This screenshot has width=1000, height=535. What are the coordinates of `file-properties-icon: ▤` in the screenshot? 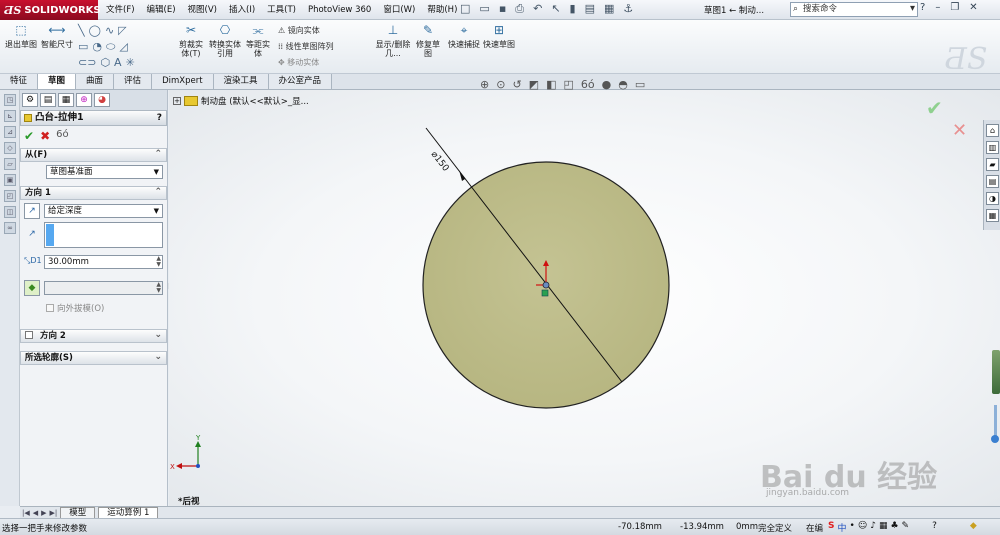 It's located at (590, 9).